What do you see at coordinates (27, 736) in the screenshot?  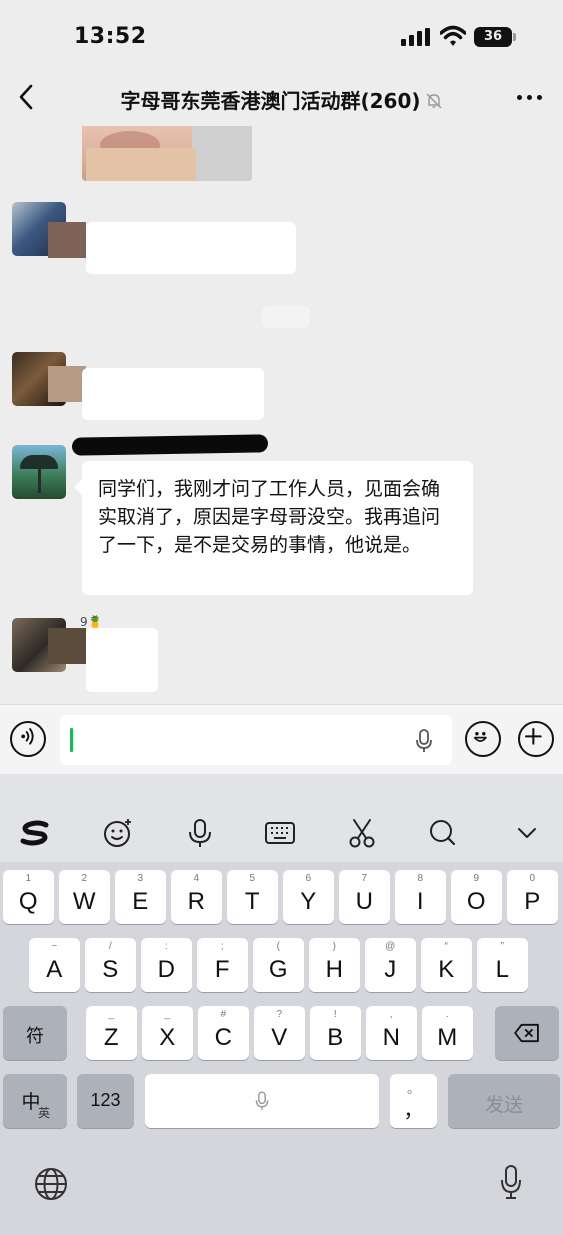 I see `sound-wave-icon` at bounding box center [27, 736].